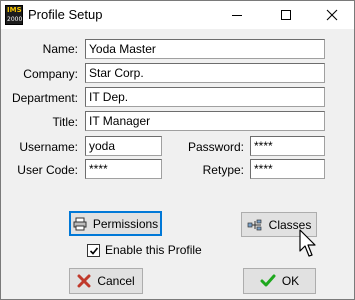  Describe the element at coordinates (215, 147) in the screenshot. I see `password-label: Password:` at that location.